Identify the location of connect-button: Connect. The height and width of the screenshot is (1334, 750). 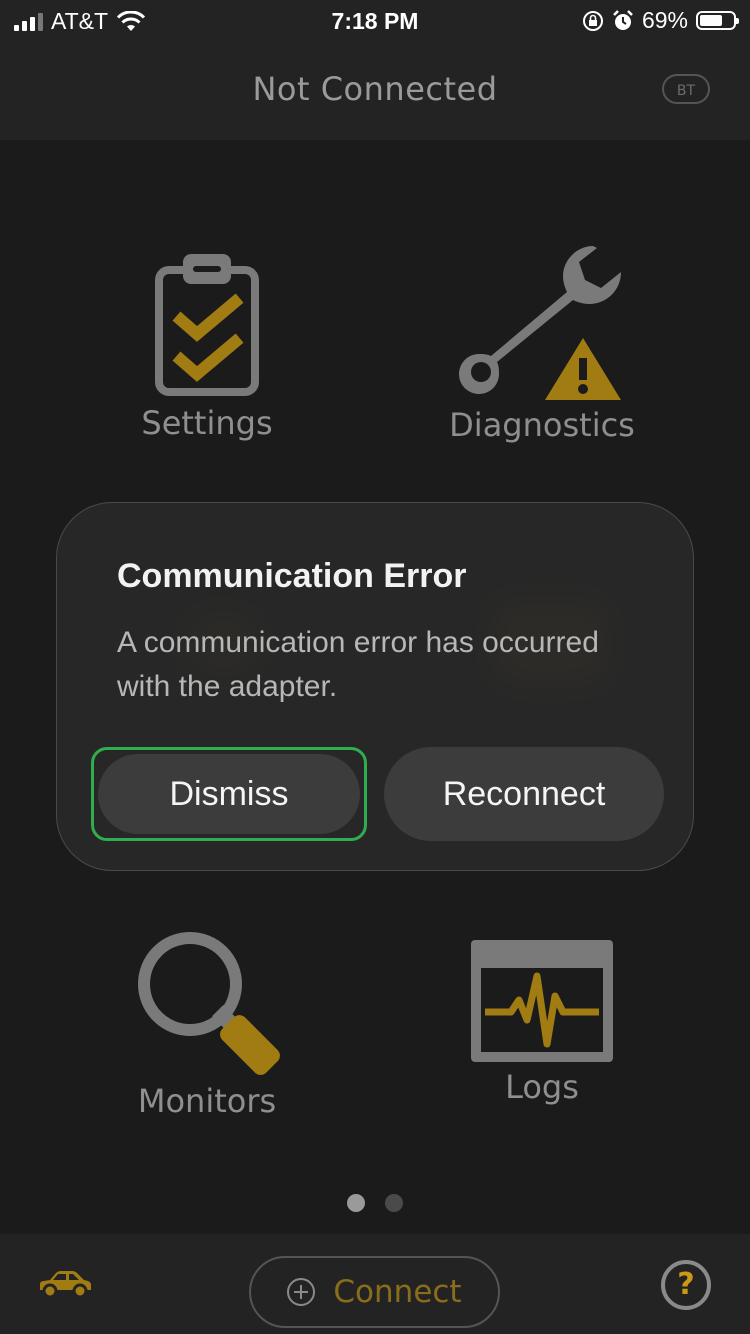
(374, 1292).